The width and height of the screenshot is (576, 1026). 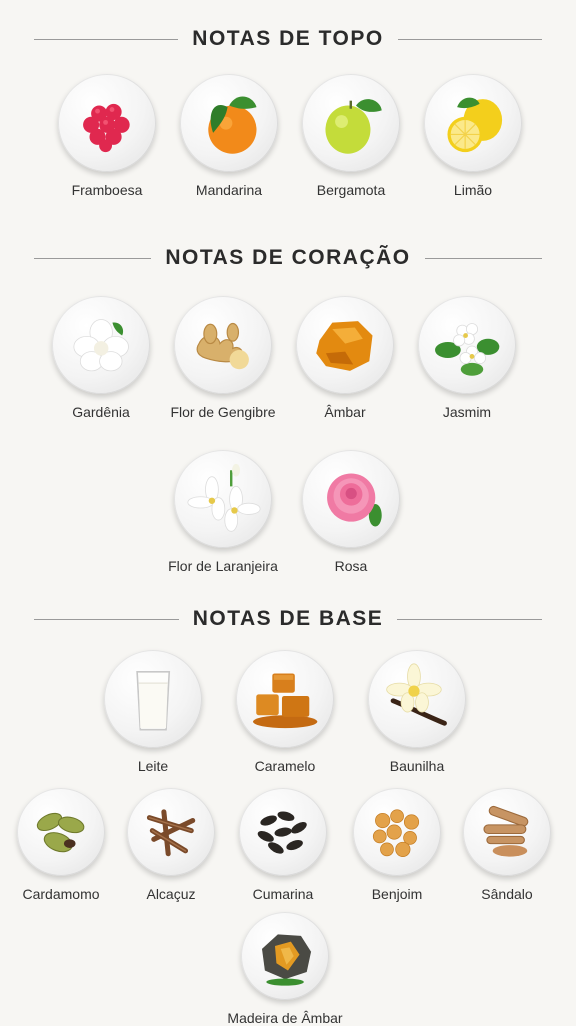 I want to click on note-framboesa: Framboesa, so click(x=107, y=136).